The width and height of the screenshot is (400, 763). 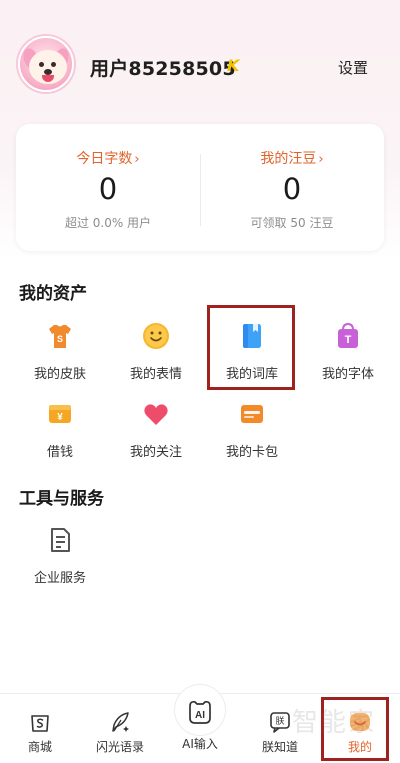 What do you see at coordinates (59, 452) in the screenshot?
I see `asset-item-label: 借钱` at bounding box center [59, 452].